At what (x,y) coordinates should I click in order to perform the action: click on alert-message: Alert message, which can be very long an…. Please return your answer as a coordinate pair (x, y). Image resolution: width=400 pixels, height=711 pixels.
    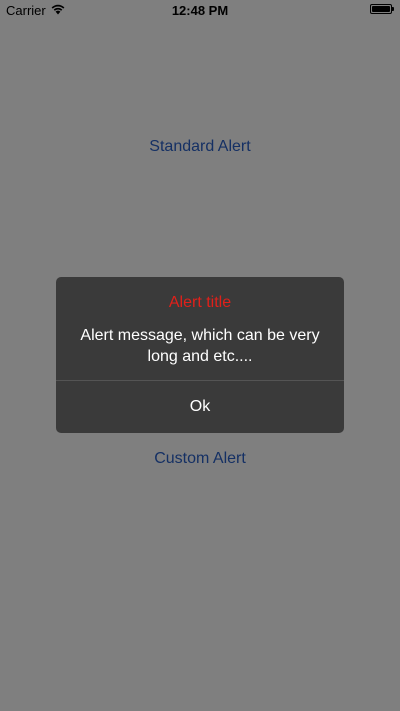
    Looking at the image, I should click on (200, 346).